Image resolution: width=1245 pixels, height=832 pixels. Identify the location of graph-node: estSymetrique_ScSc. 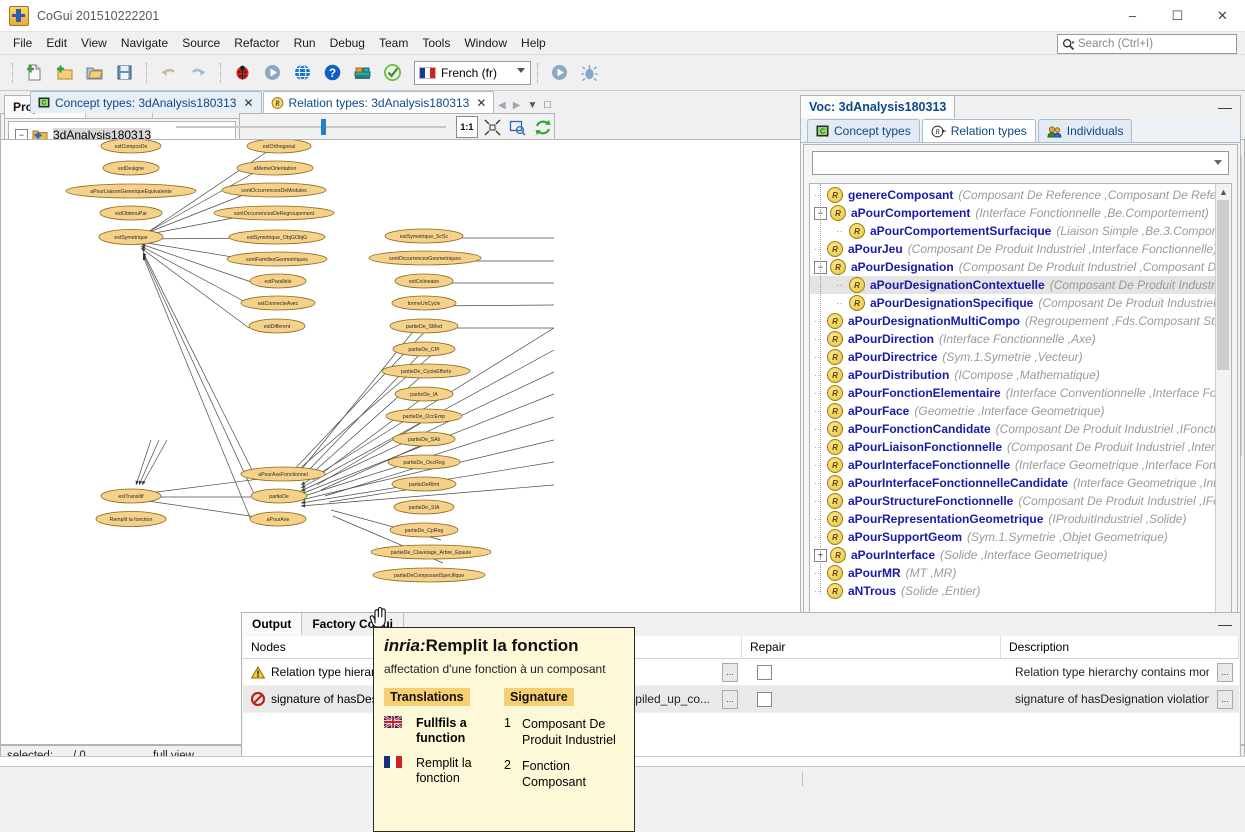
(424, 236).